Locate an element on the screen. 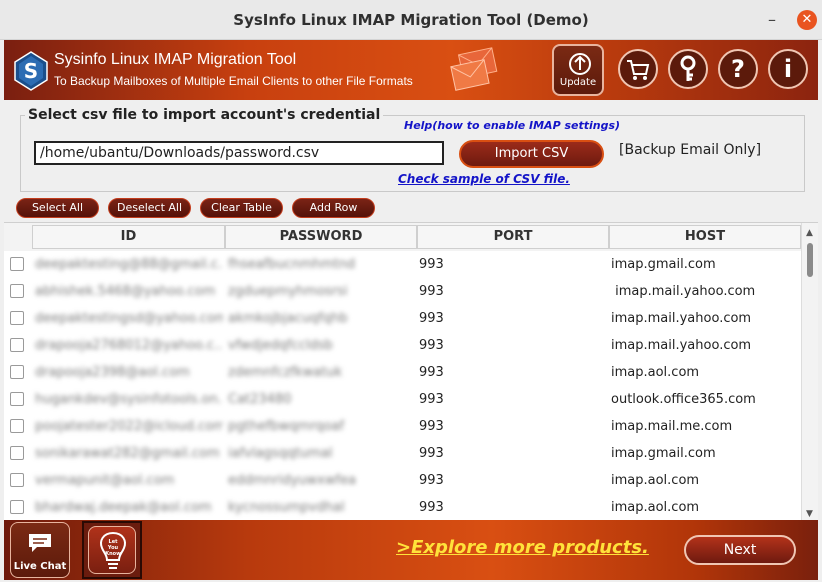 Image resolution: width=822 pixels, height=582 pixels. live-chat-button: Live Chat is located at coordinates (40, 550).